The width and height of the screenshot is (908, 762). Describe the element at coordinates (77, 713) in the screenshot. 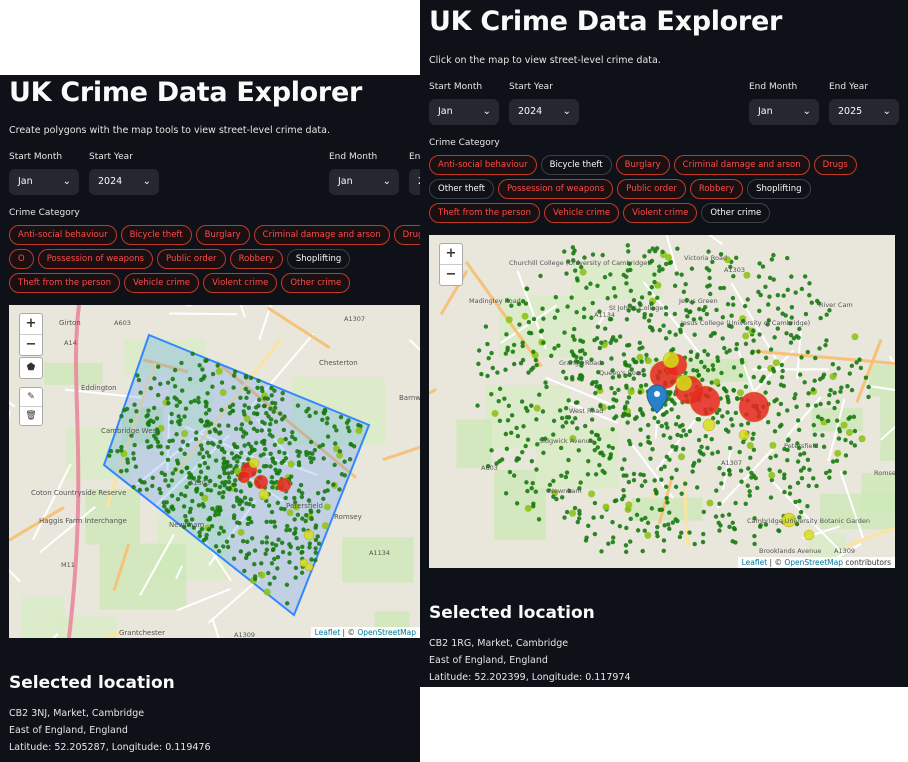

I see `selected-address: CB2 3NJ, Market, Cambridge` at that location.